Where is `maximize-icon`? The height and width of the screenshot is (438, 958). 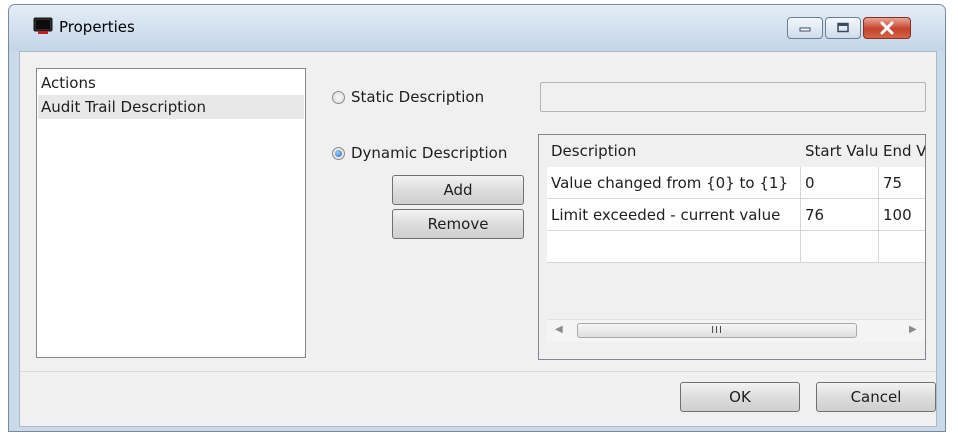 maximize-icon is located at coordinates (843, 27).